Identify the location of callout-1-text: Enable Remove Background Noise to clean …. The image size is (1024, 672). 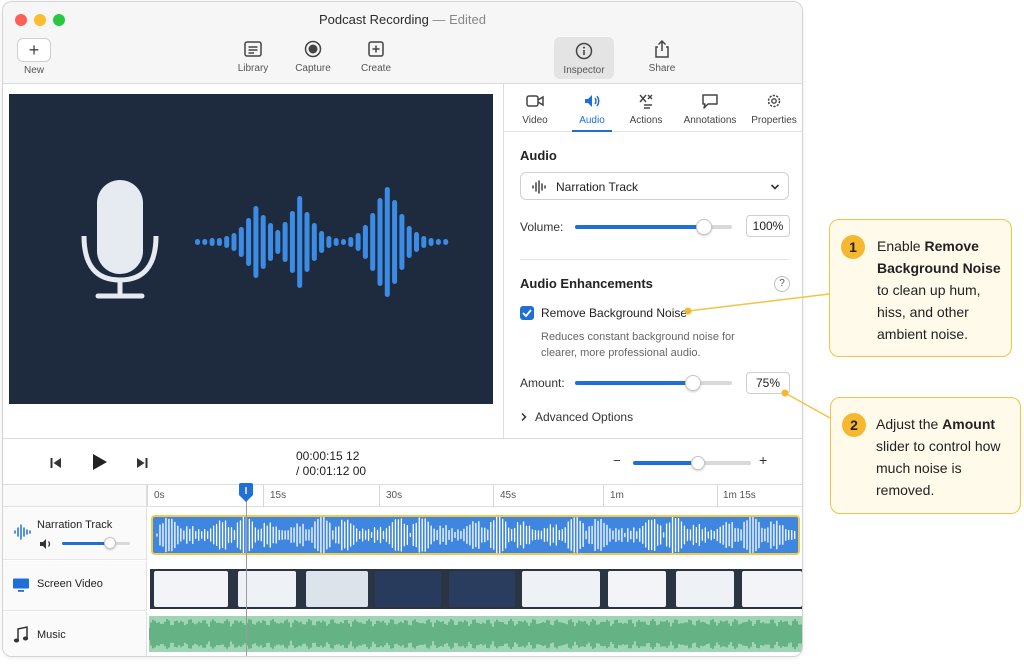
(939, 290).